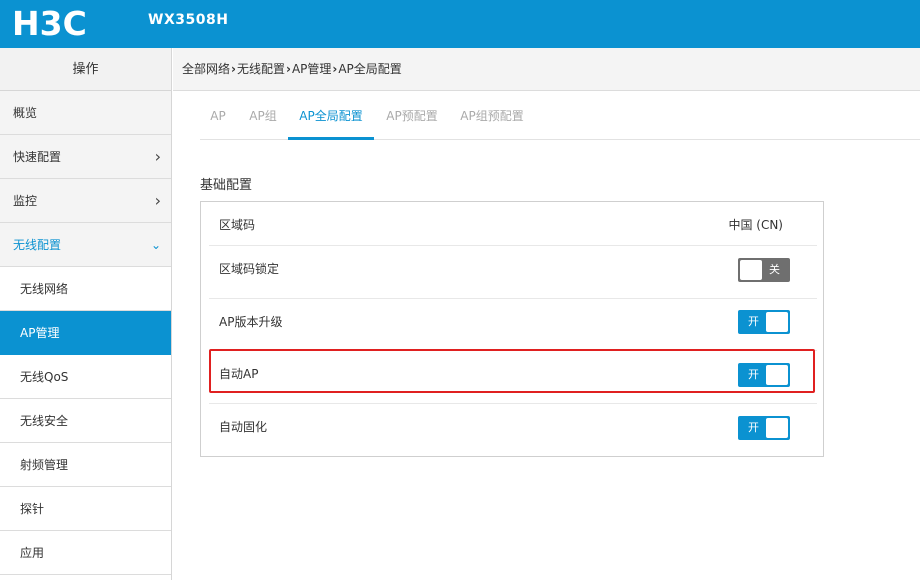 The height and width of the screenshot is (580, 920). What do you see at coordinates (85, 157) in the screenshot?
I see `sidebar-item-quick-config: 快速配置 ›` at bounding box center [85, 157].